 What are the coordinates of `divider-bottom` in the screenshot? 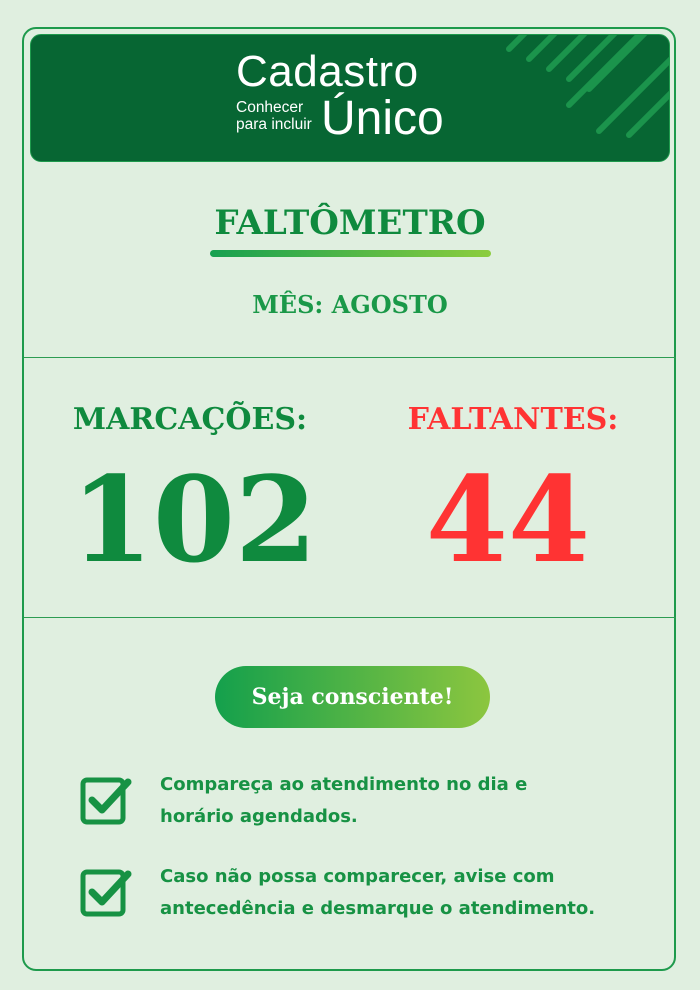 It's located at (350, 617).